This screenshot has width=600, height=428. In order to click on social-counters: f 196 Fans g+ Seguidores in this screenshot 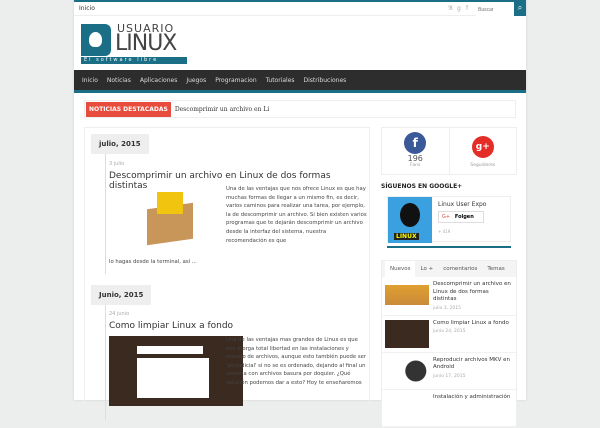, I will do `click(449, 151)`.